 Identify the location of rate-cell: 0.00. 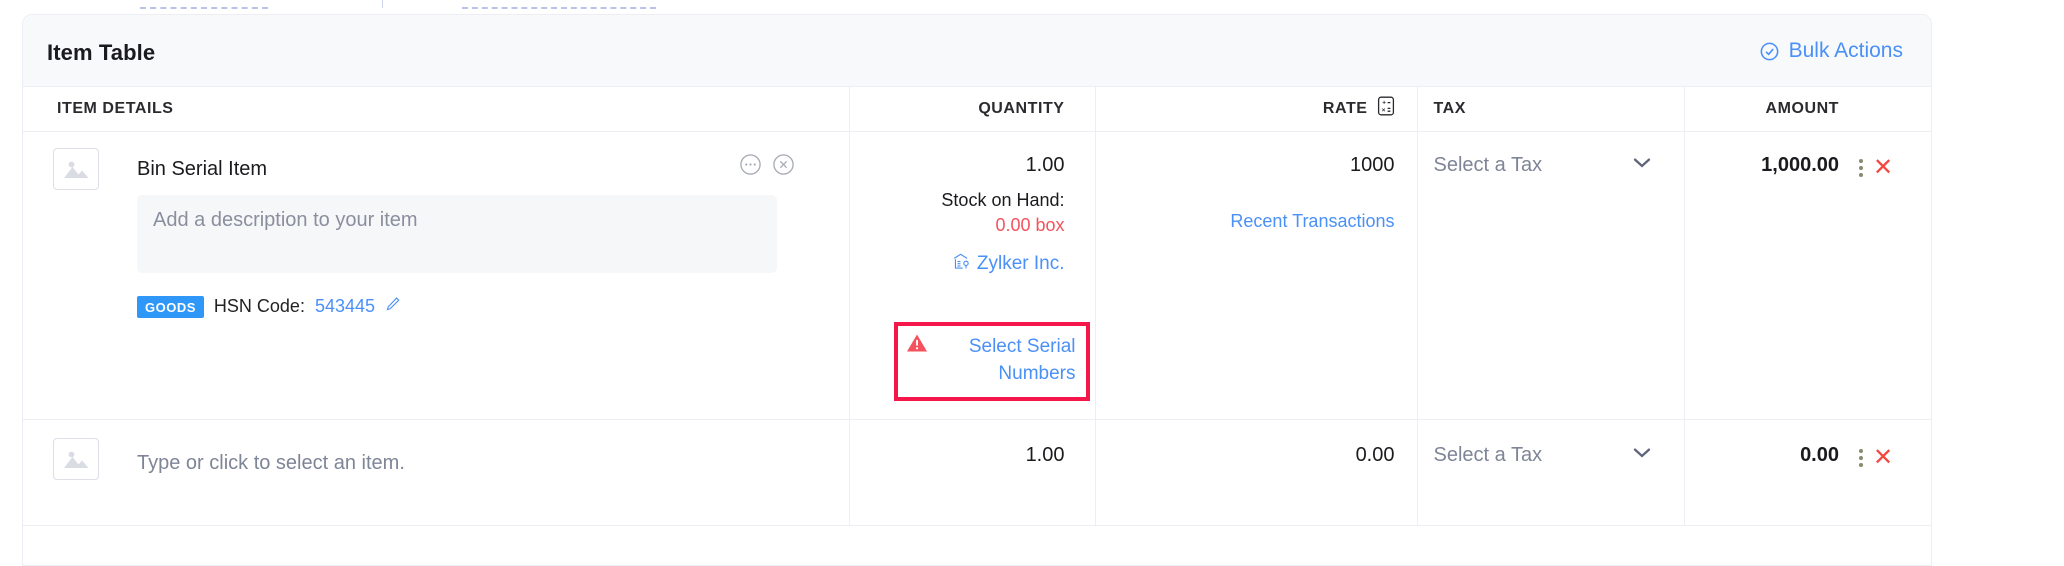
(1255, 472).